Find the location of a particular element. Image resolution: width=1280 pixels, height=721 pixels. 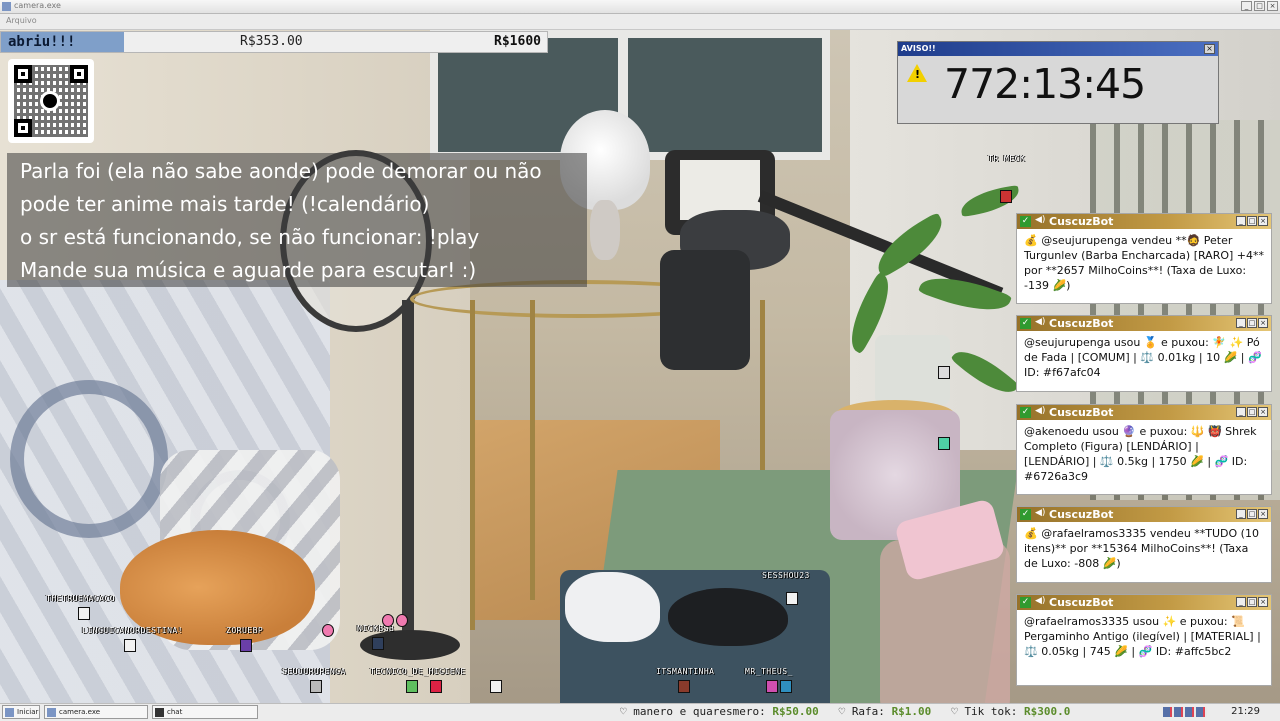

qr-logo is located at coordinates (50, 101).